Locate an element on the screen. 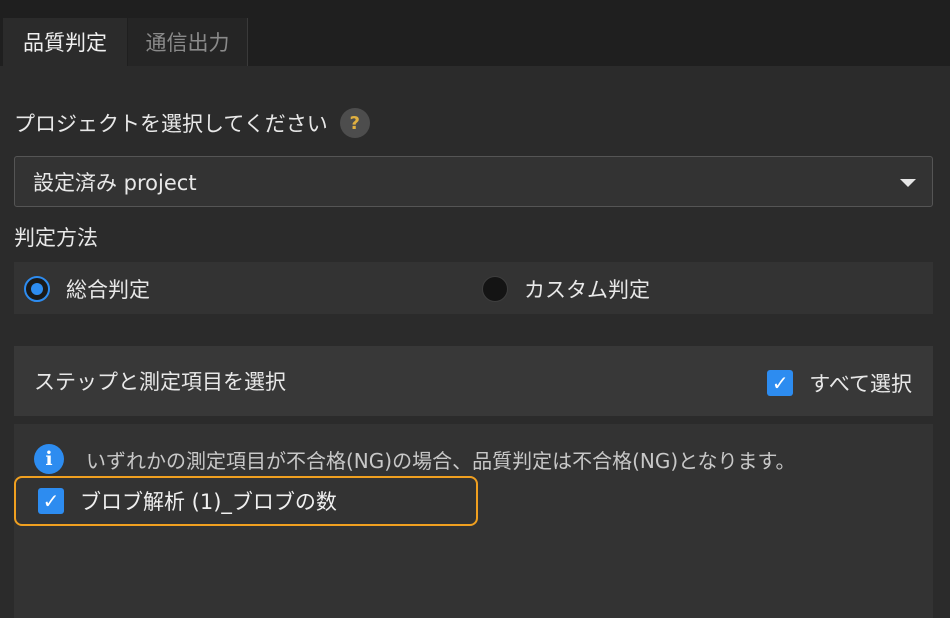 The height and width of the screenshot is (618, 950). info-icon: i is located at coordinates (49, 459).